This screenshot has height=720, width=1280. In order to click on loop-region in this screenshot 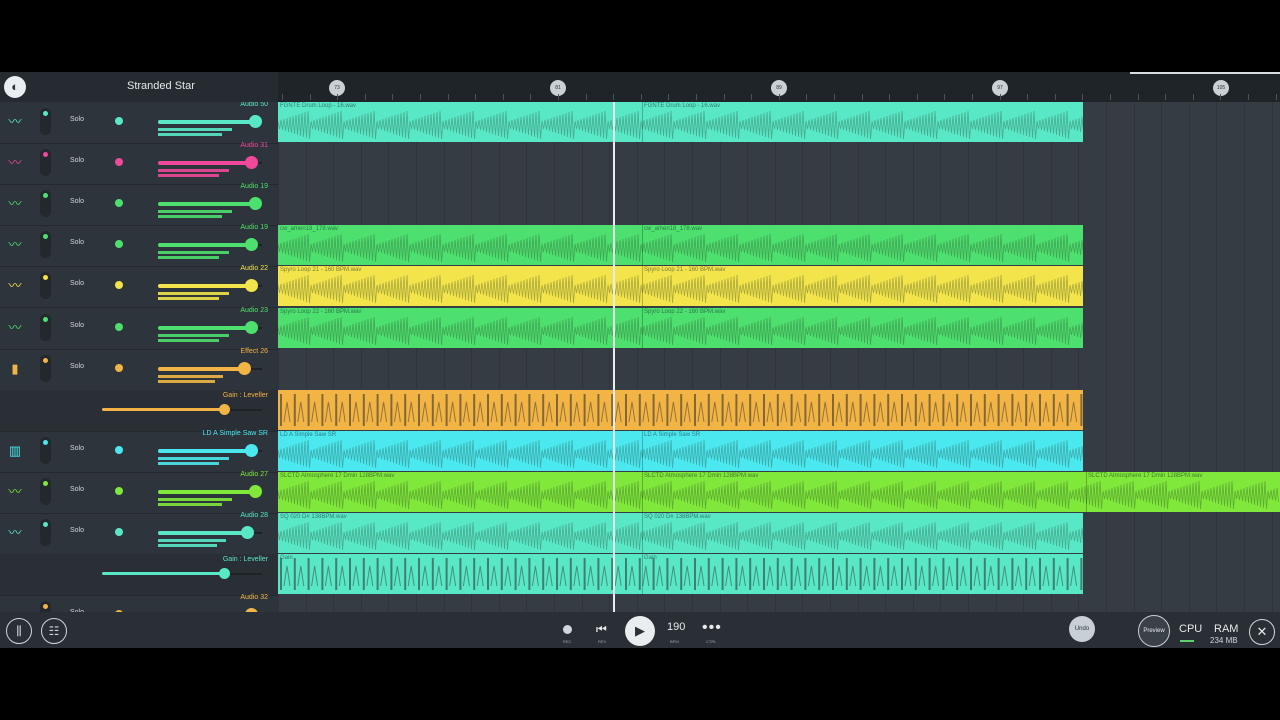, I will do `click(1205, 73)`.